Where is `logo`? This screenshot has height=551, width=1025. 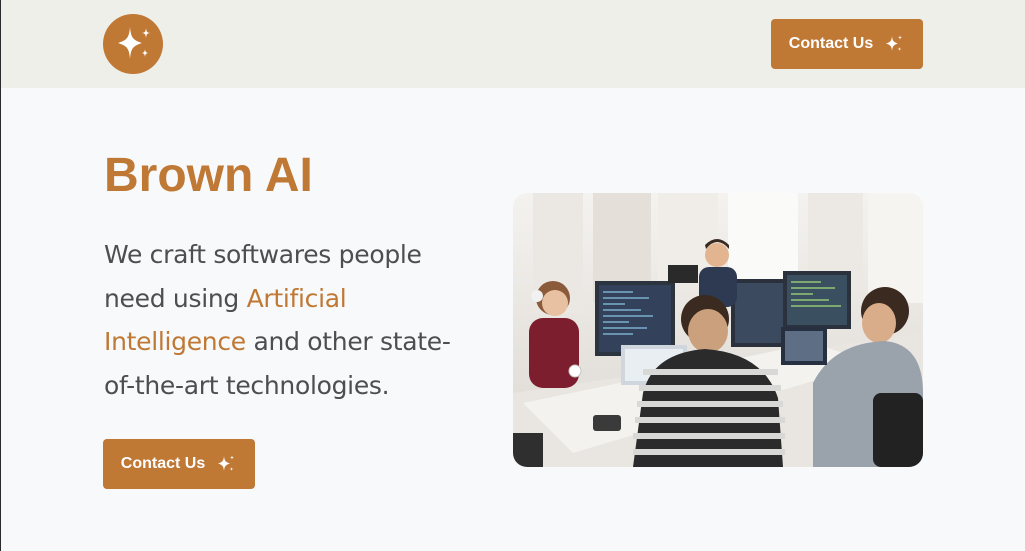 logo is located at coordinates (133, 44).